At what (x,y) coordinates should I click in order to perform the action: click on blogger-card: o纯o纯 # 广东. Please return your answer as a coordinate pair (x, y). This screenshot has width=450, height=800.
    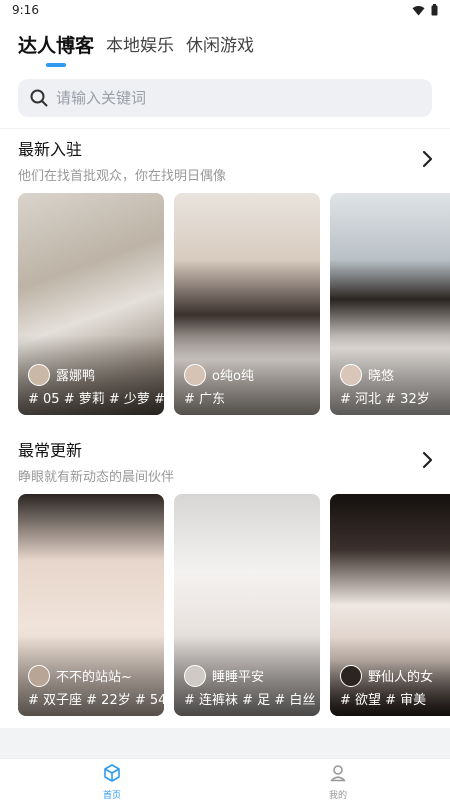
    Looking at the image, I should click on (247, 304).